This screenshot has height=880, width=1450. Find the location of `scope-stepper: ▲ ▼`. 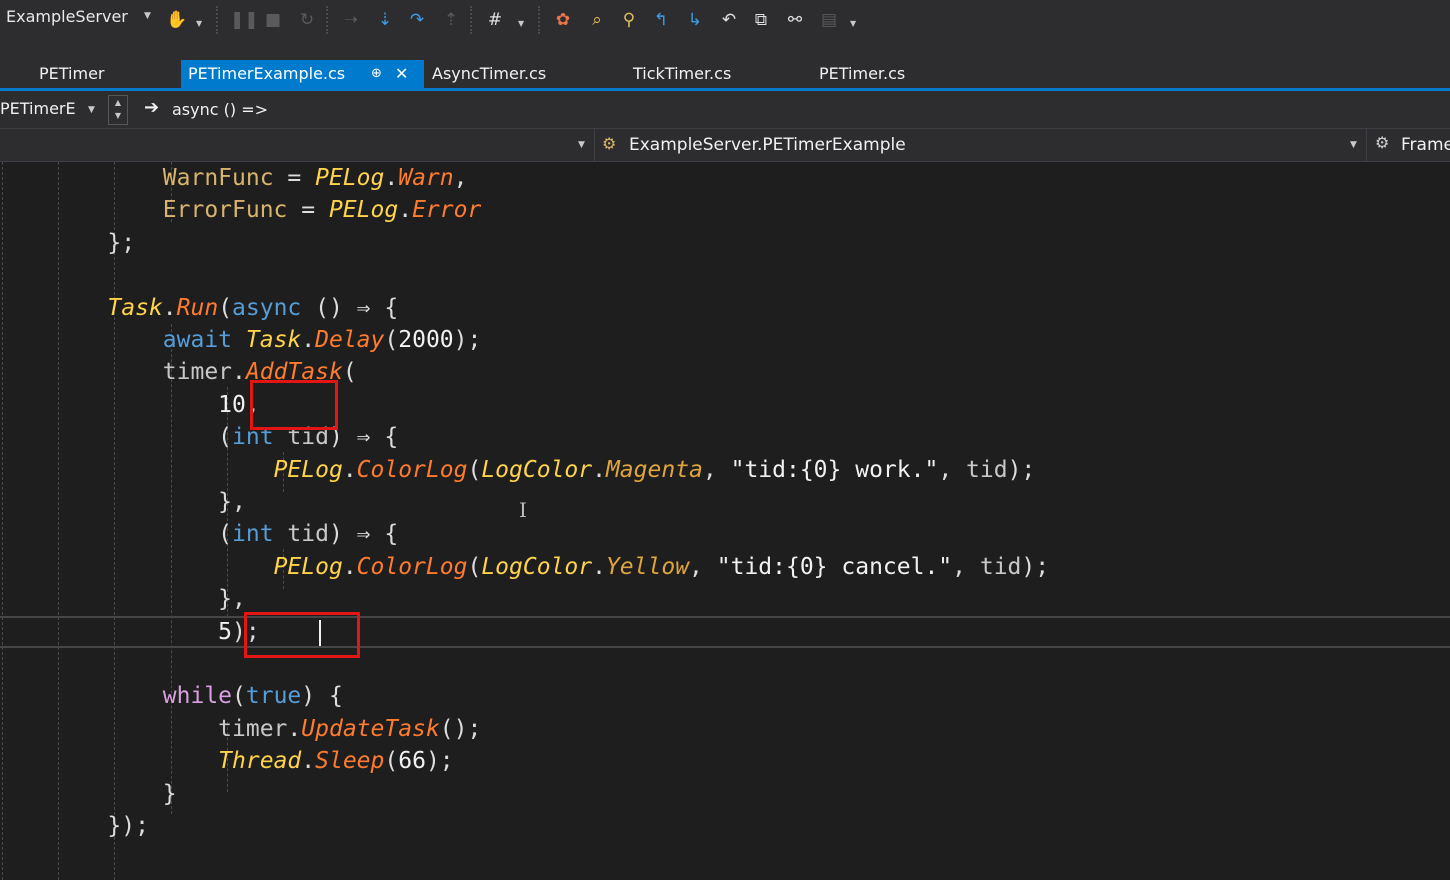

scope-stepper: ▲ ▼ is located at coordinates (118, 110).